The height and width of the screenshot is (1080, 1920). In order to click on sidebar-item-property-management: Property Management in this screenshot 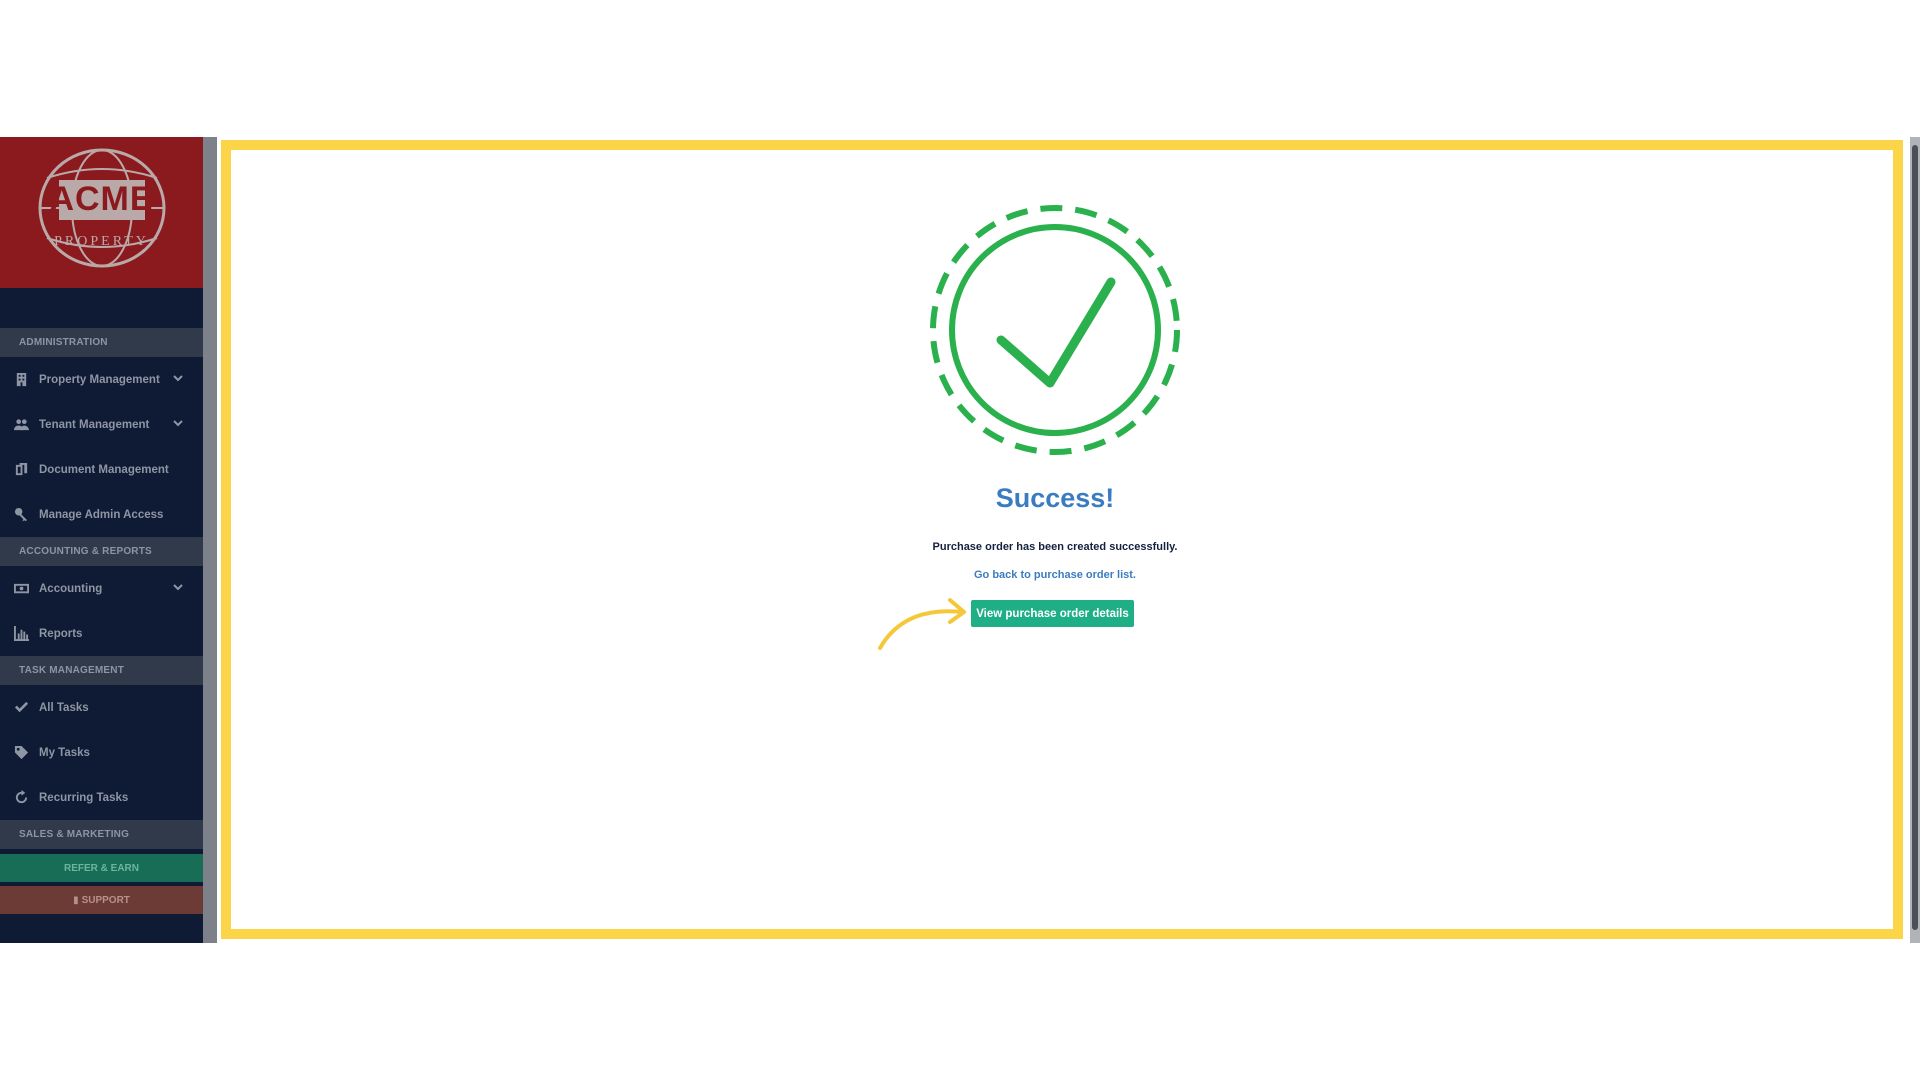, I will do `click(101, 379)`.